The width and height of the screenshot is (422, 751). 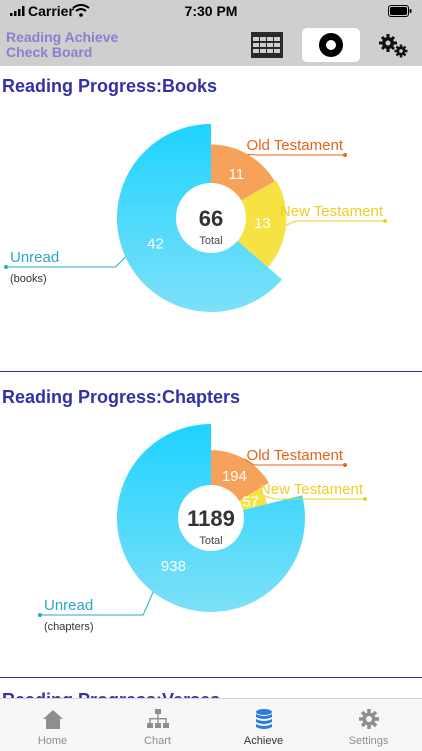 I want to click on tab-bar: Home Chart Achieve Settings, so click(x=211, y=724).